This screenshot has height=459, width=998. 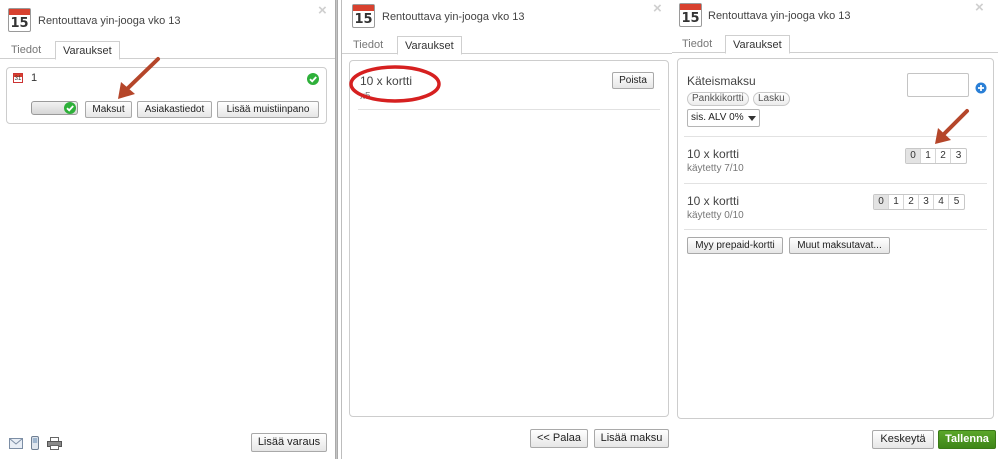 I want to click on vat-select: sis. ALV 0%, so click(x=723, y=118).